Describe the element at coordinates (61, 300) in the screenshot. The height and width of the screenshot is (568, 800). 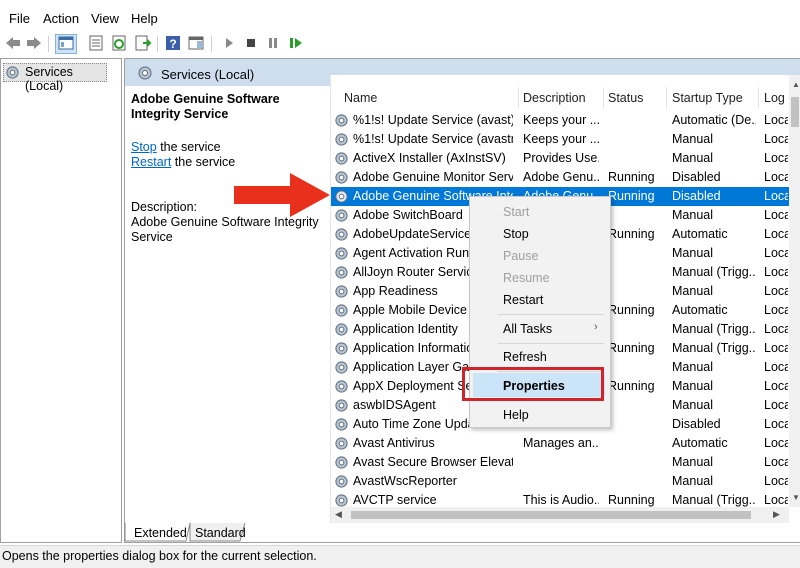
I see `left-tree-pane: Services (Local)` at that location.